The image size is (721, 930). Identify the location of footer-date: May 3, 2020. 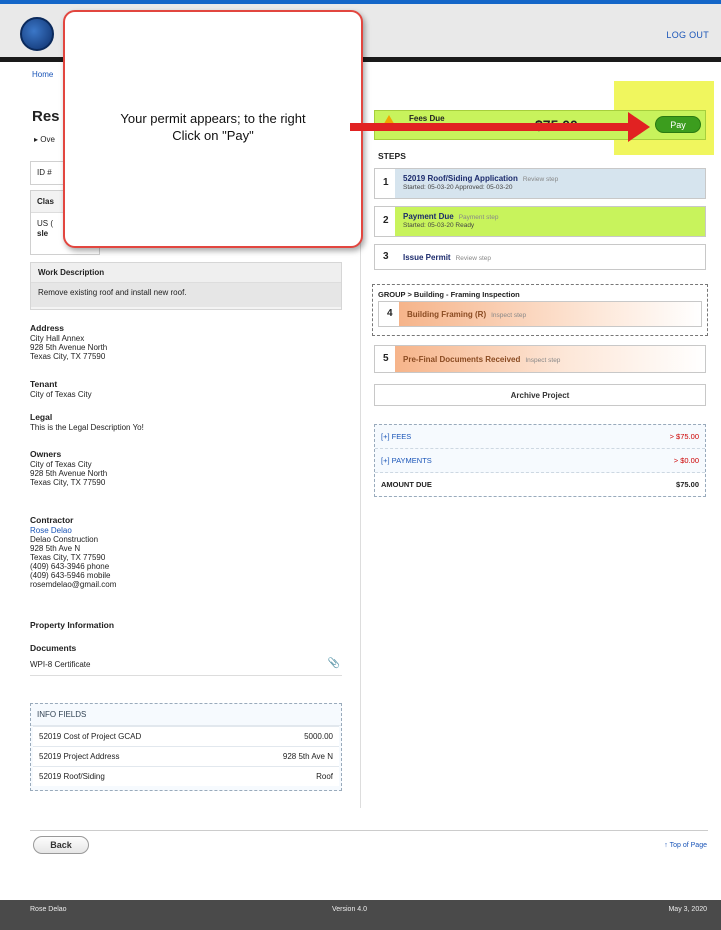
(687, 909).